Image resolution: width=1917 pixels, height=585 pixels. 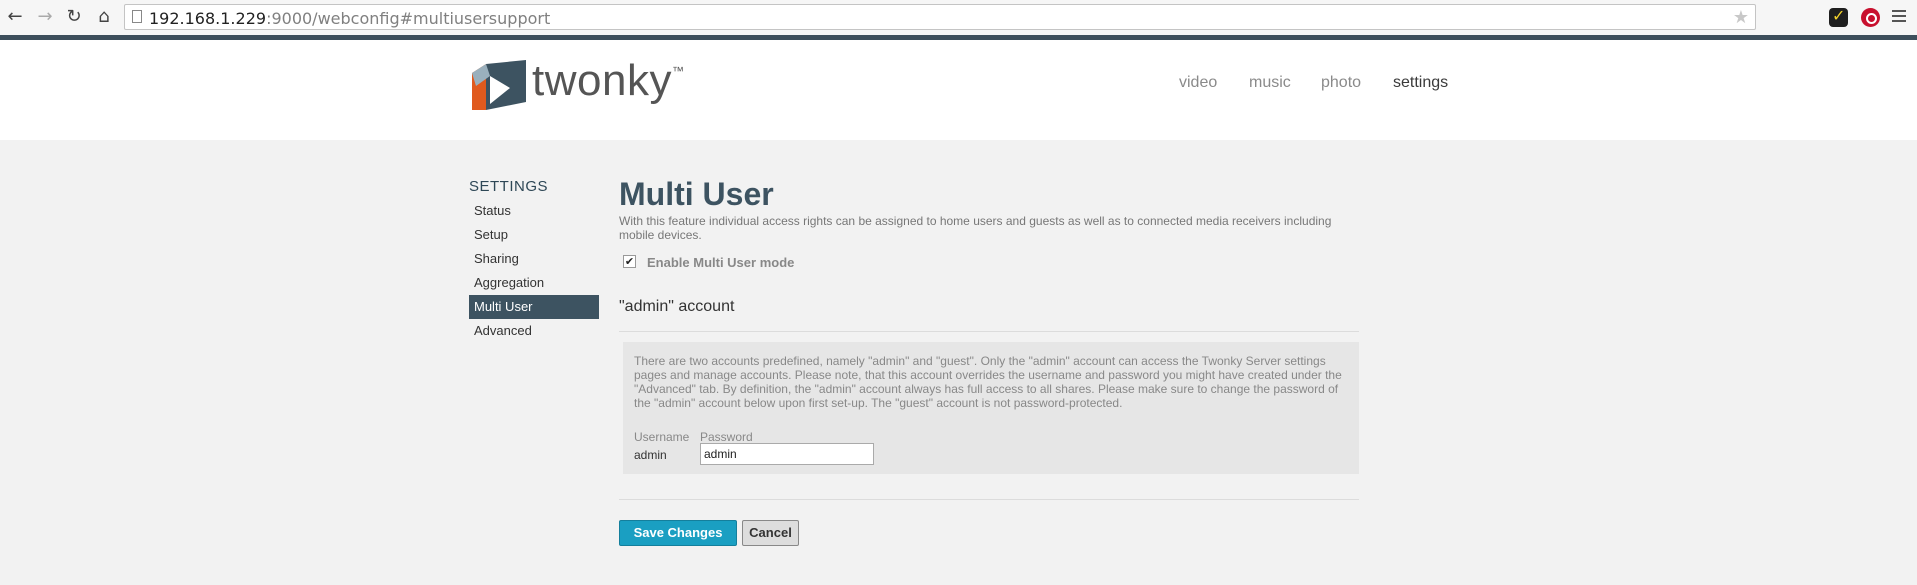 I want to click on extension-stop-icon, so click(x=1870, y=17).